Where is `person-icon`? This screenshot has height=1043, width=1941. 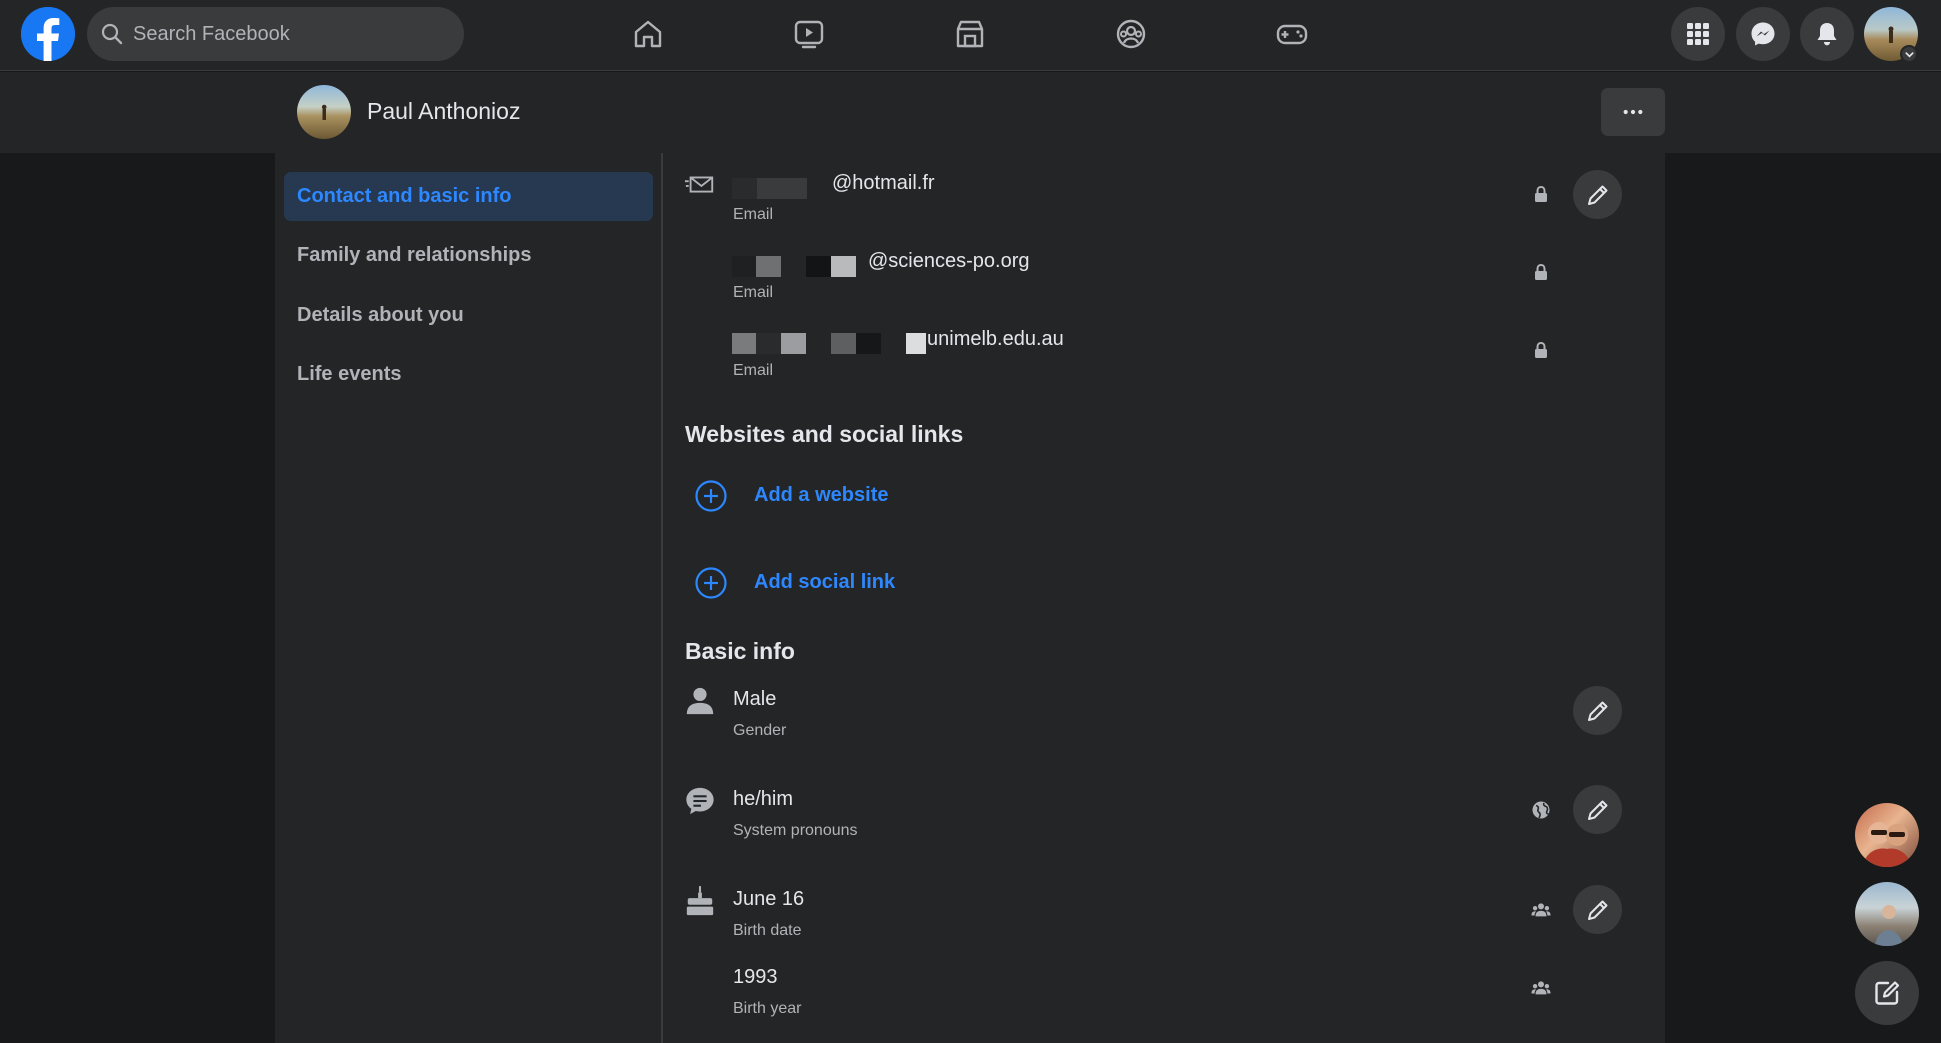
person-icon is located at coordinates (700, 701).